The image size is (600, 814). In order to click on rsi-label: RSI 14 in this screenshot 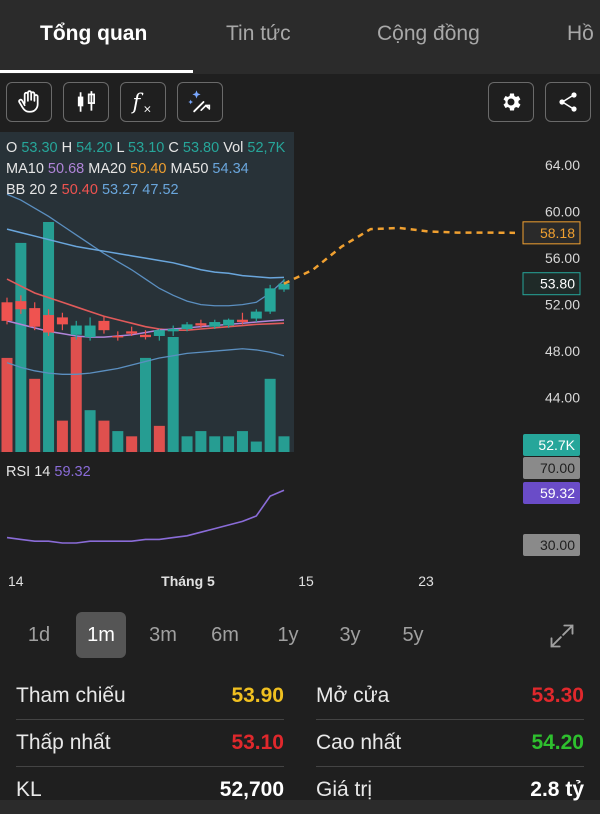, I will do `click(28, 472)`.